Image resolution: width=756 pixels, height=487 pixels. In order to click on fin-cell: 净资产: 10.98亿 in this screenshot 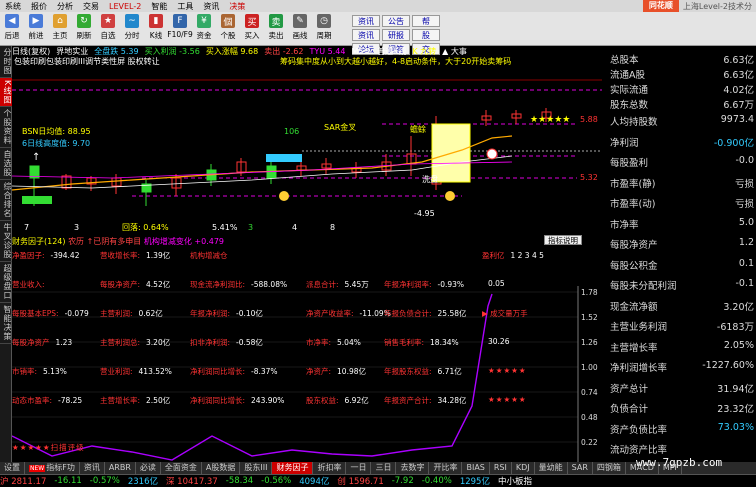, I will do `click(336, 371)`.